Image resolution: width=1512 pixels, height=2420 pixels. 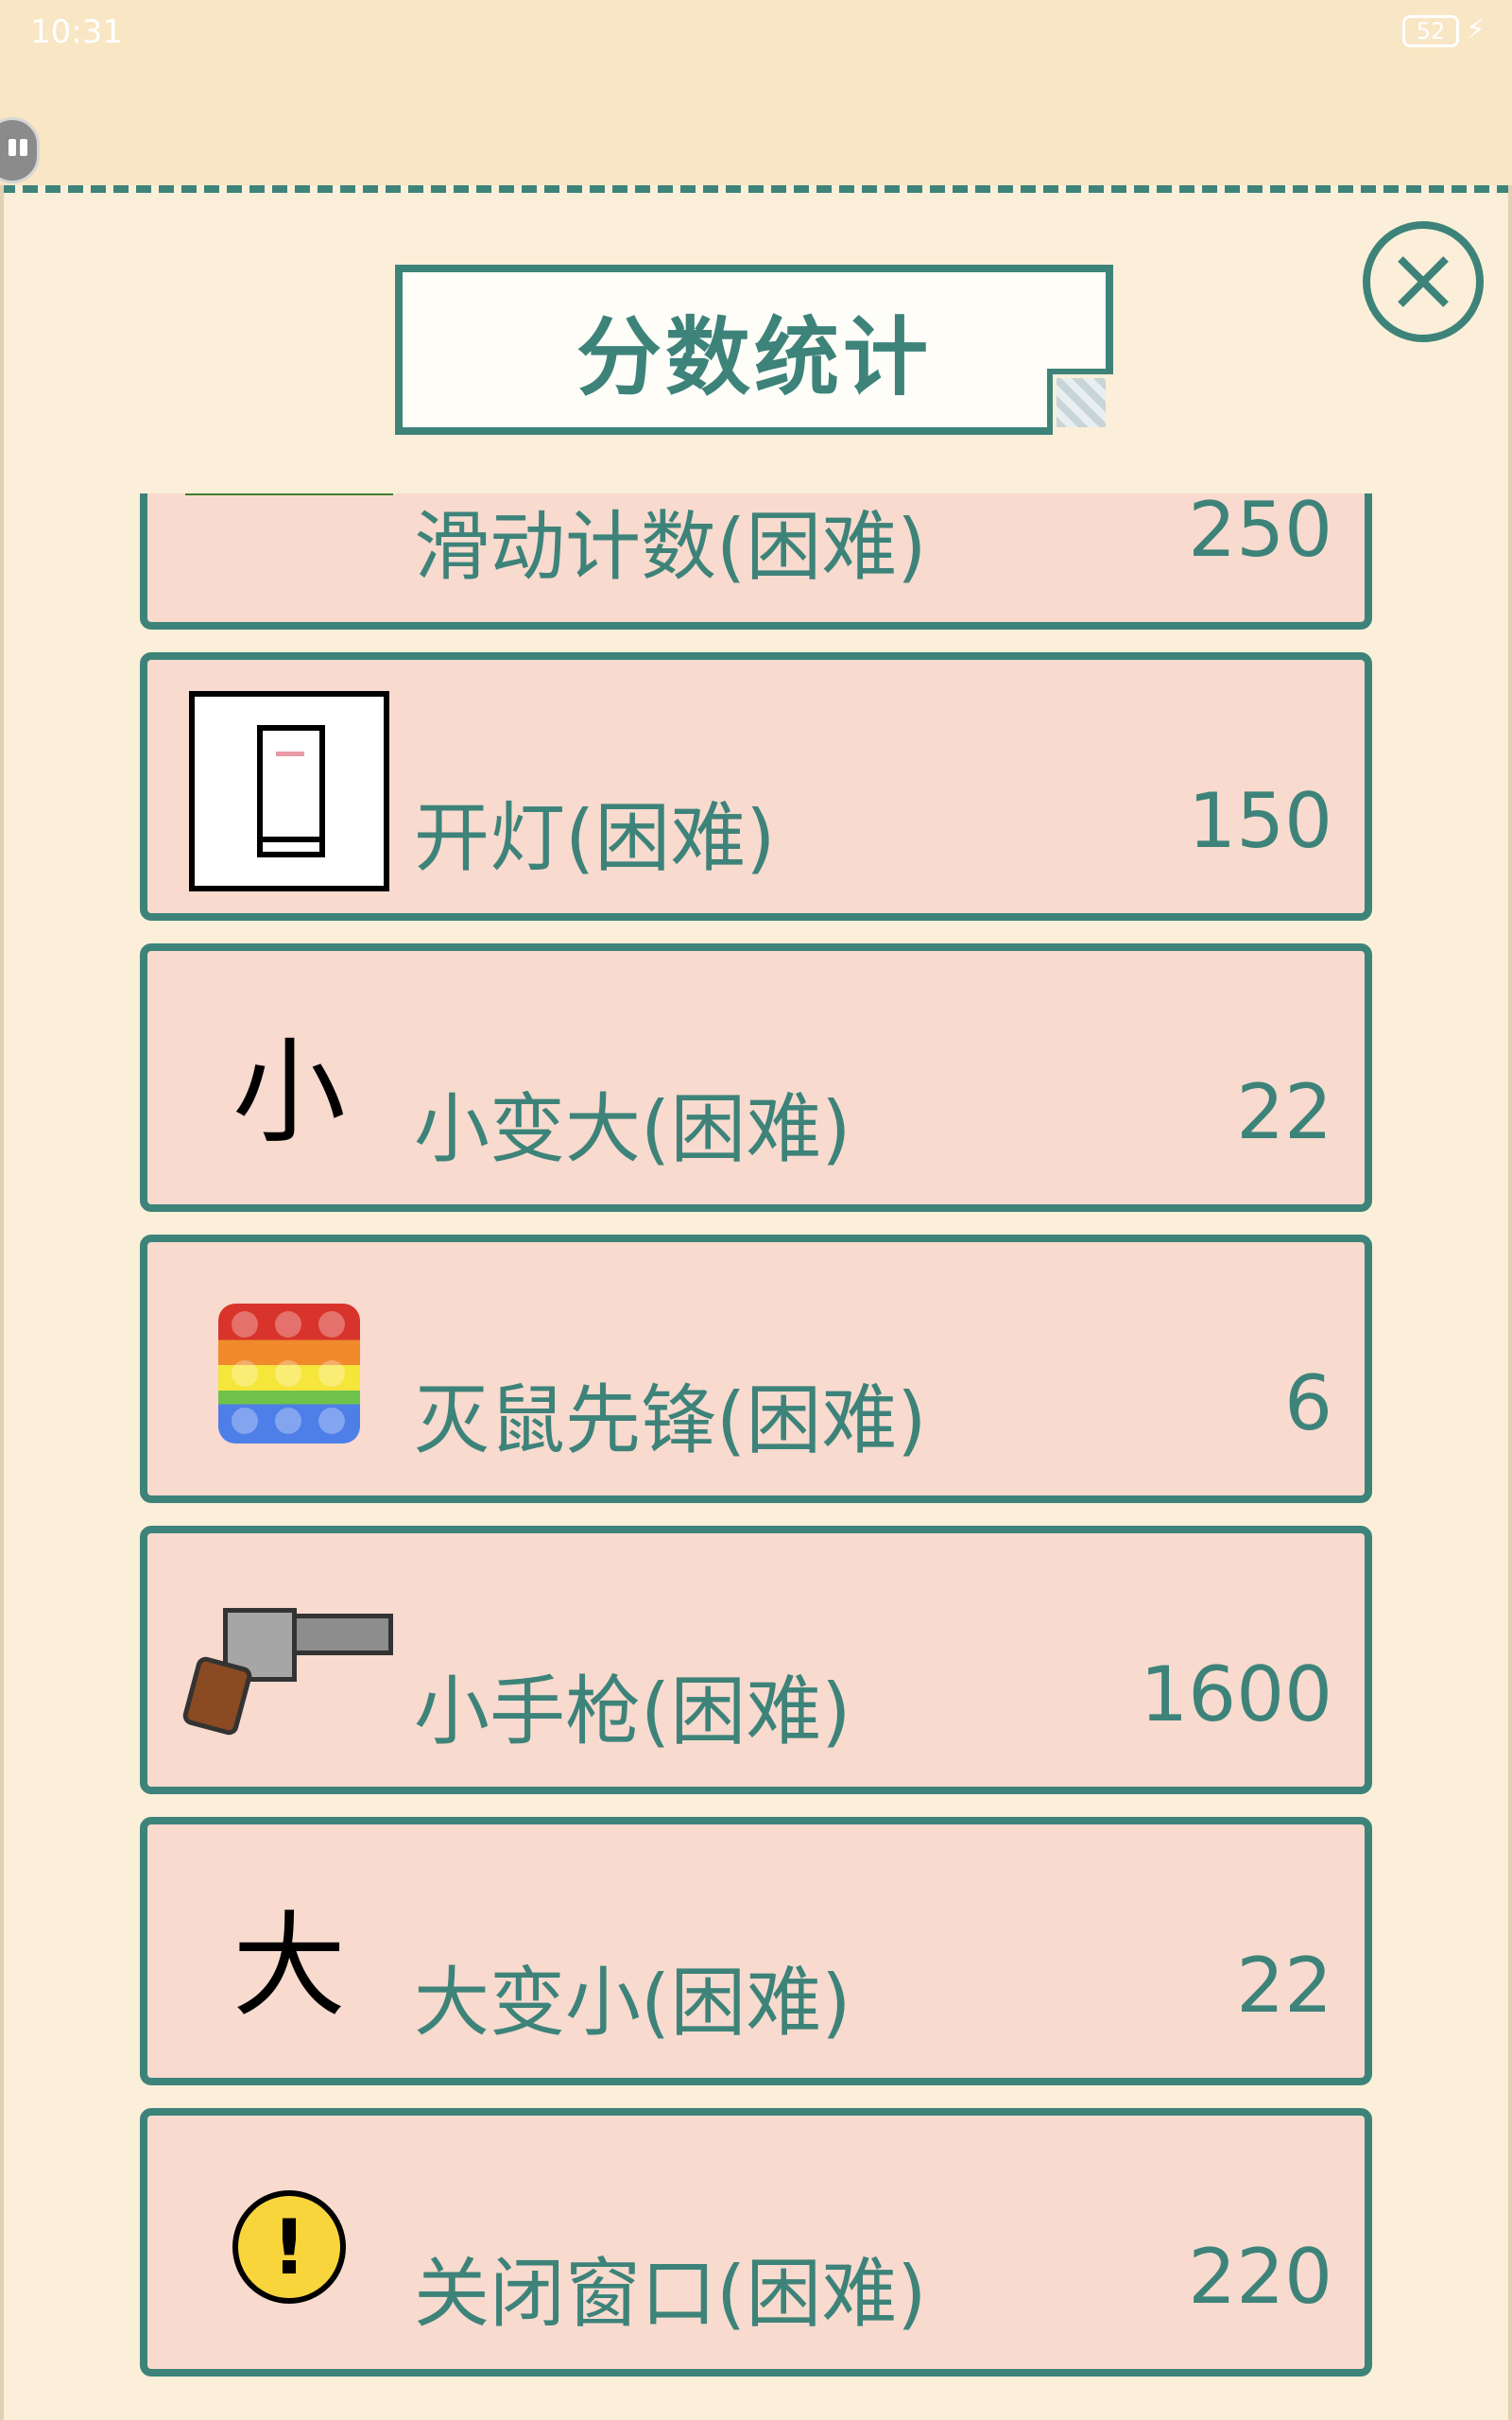 I want to click on item-name: 小变大(困难), so click(x=632, y=1129).